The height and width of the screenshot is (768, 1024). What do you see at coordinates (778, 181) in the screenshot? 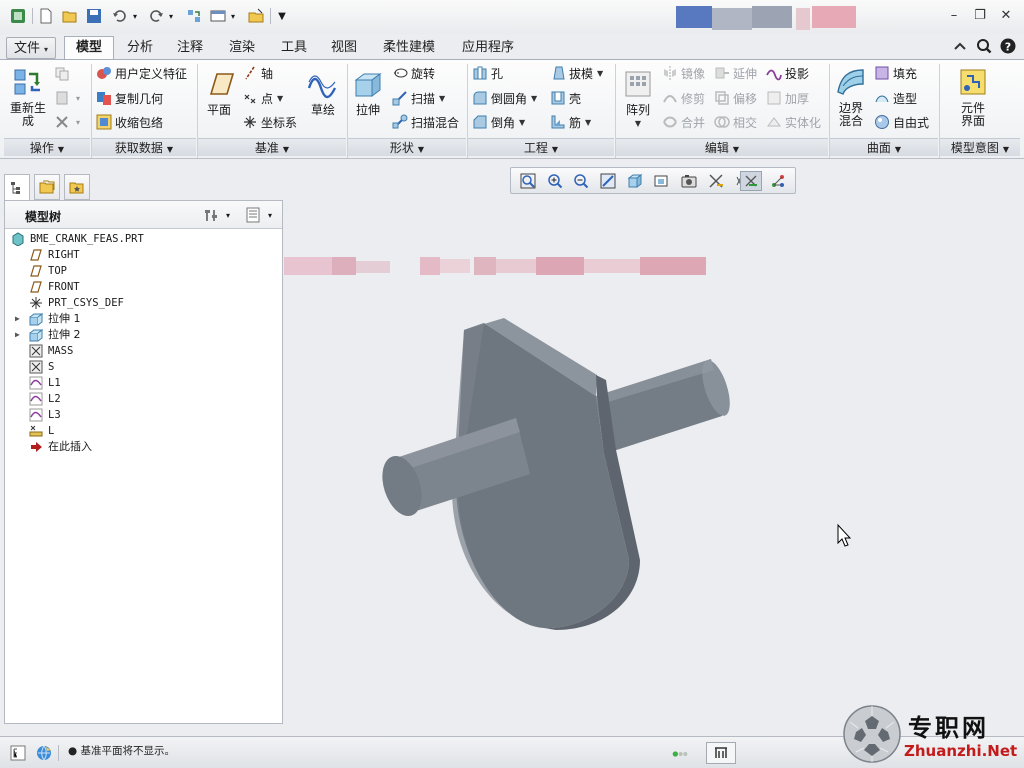
I see `spin-center-icon` at bounding box center [778, 181].